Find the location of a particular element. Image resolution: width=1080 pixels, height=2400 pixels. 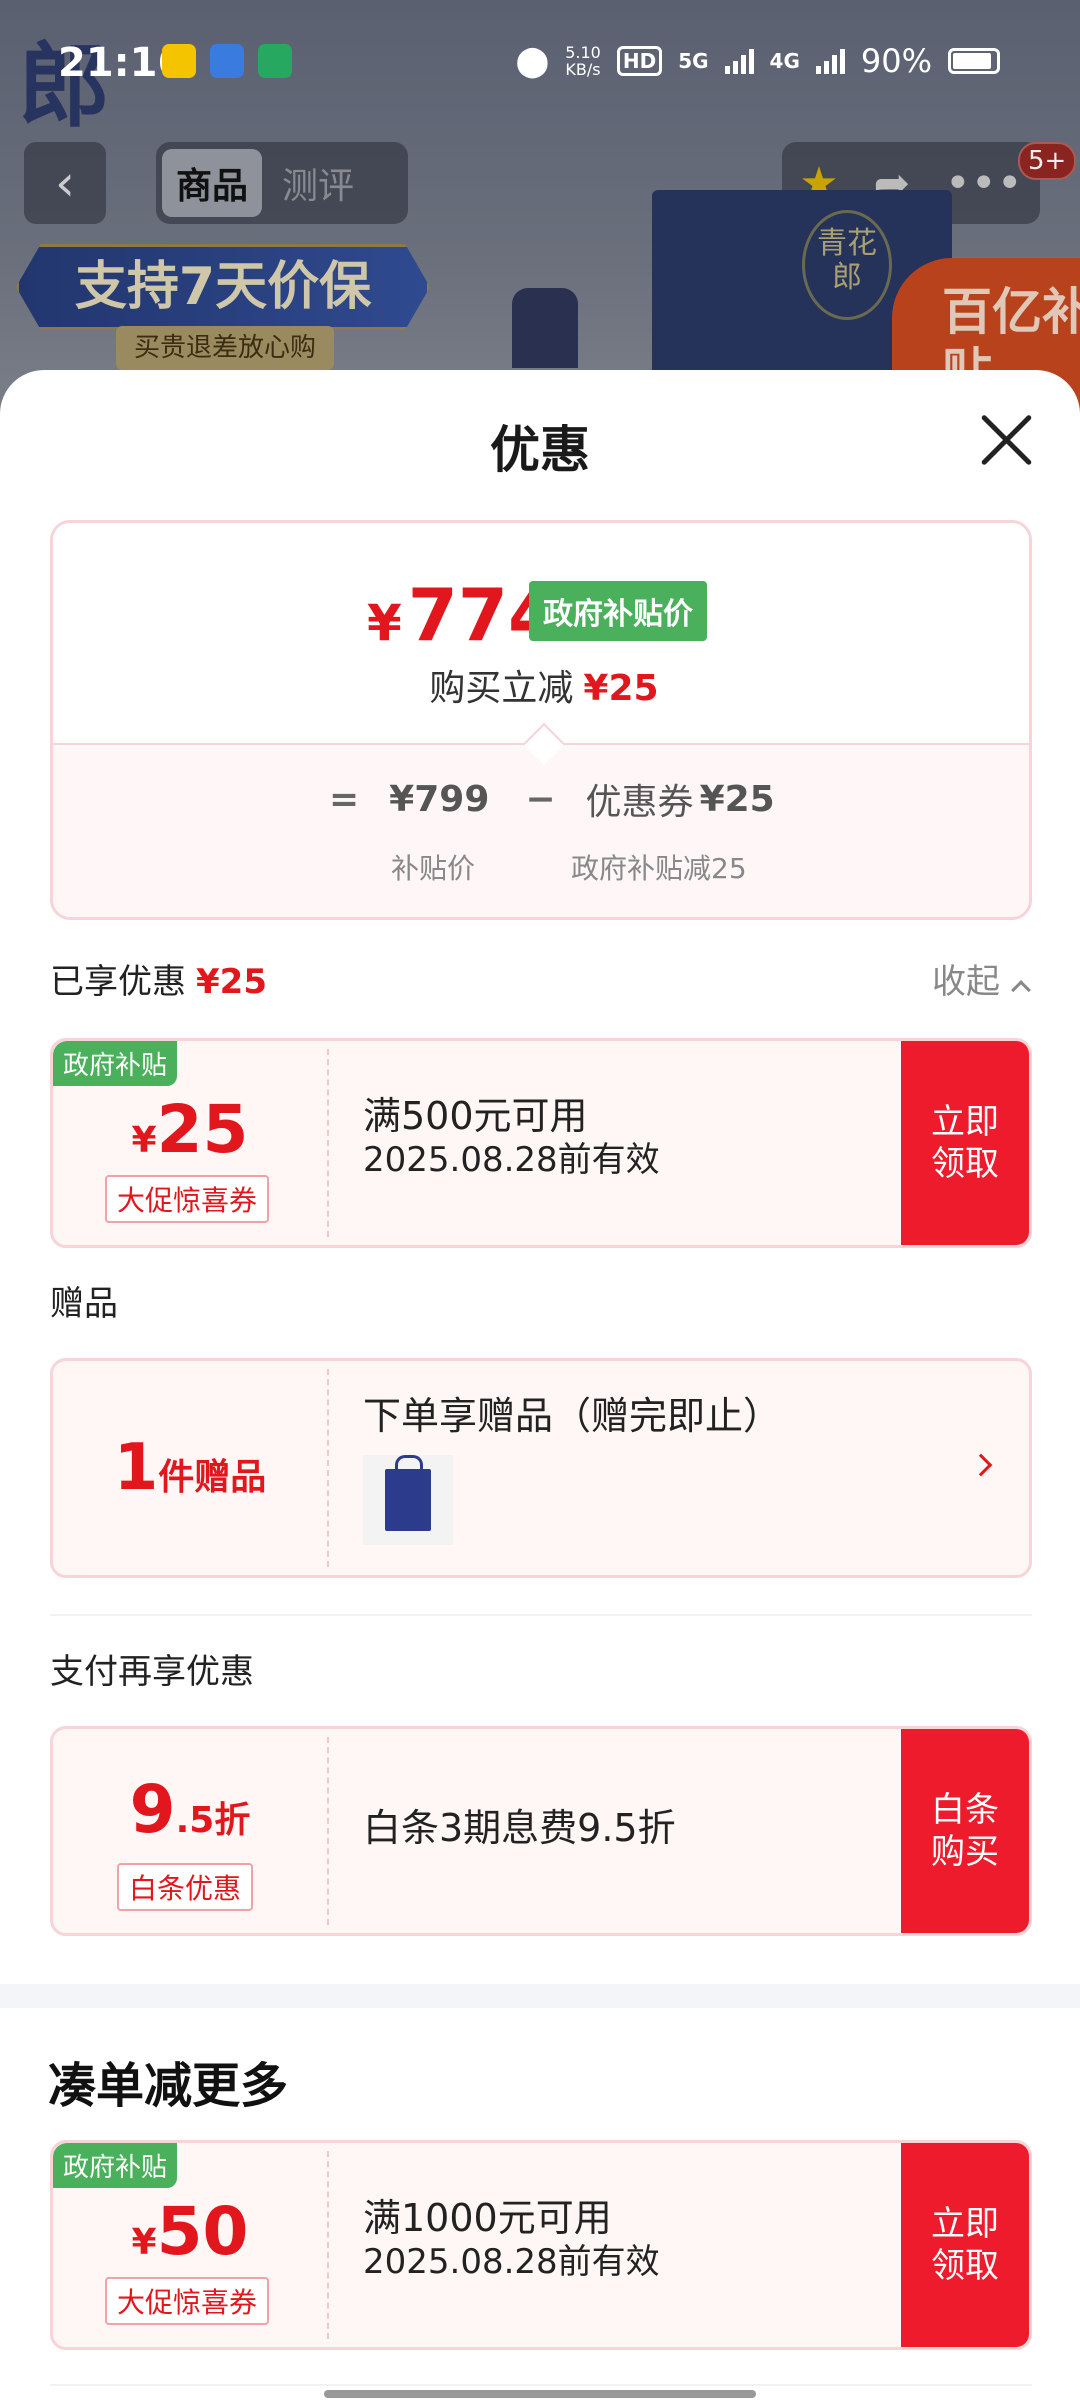

payment-discount-label: 支付再享优惠 is located at coordinates (152, 1672).